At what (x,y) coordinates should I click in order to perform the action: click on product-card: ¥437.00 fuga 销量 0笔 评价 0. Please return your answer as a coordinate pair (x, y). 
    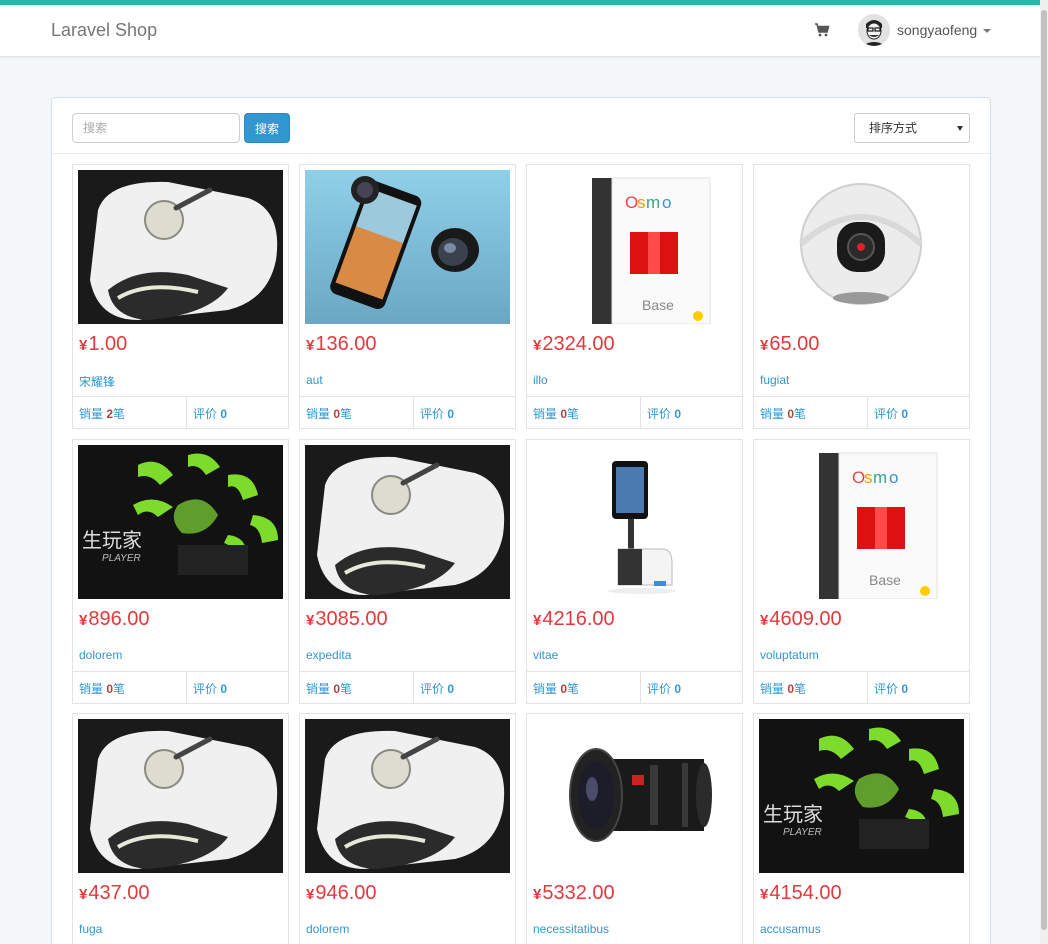
    Looking at the image, I should click on (180, 828).